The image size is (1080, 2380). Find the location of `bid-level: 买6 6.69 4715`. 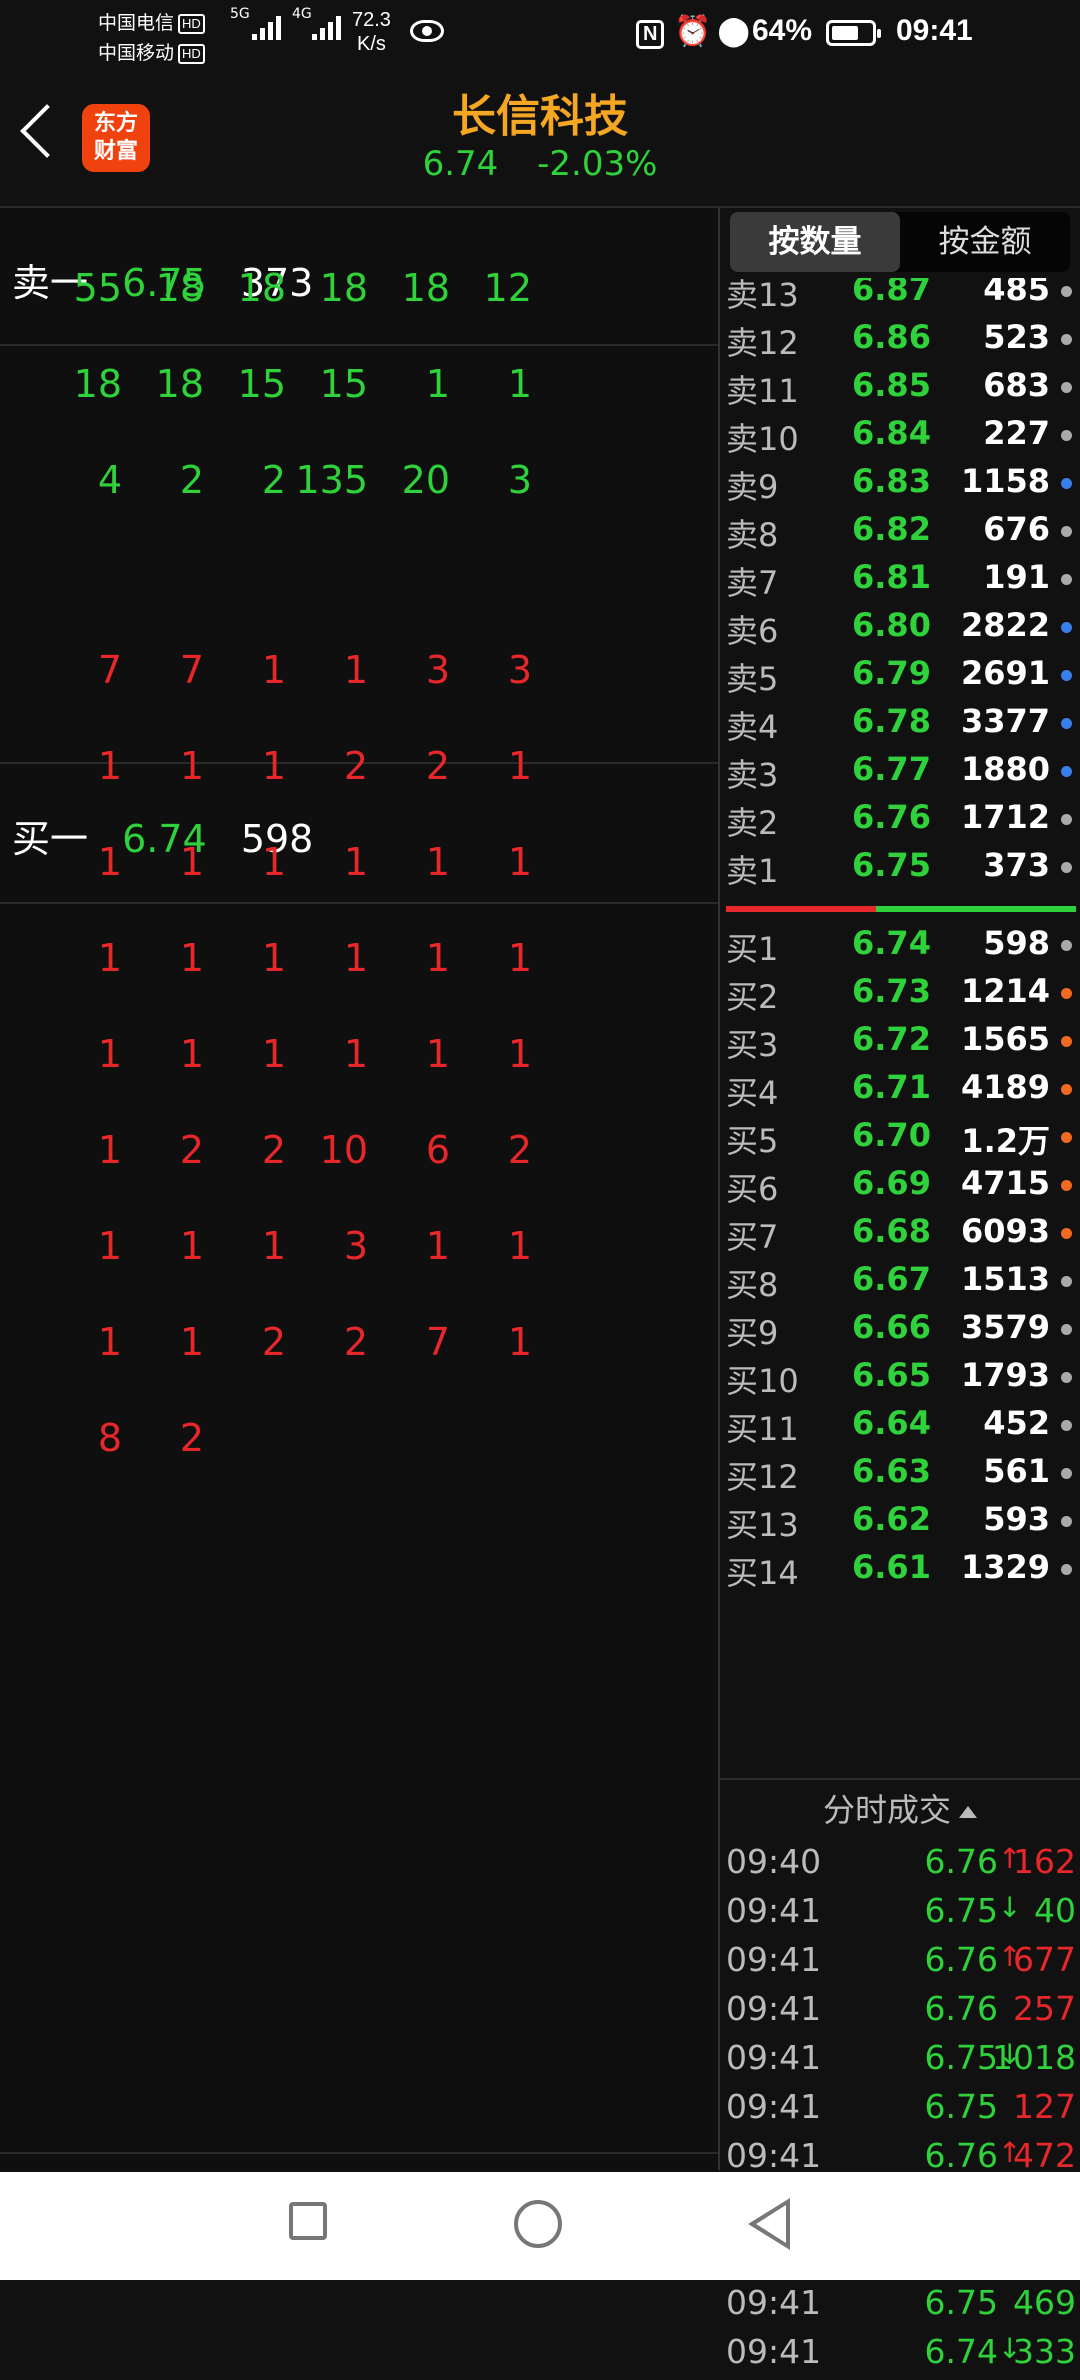

bid-level: 买6 6.69 4715 is located at coordinates (900, 1188).